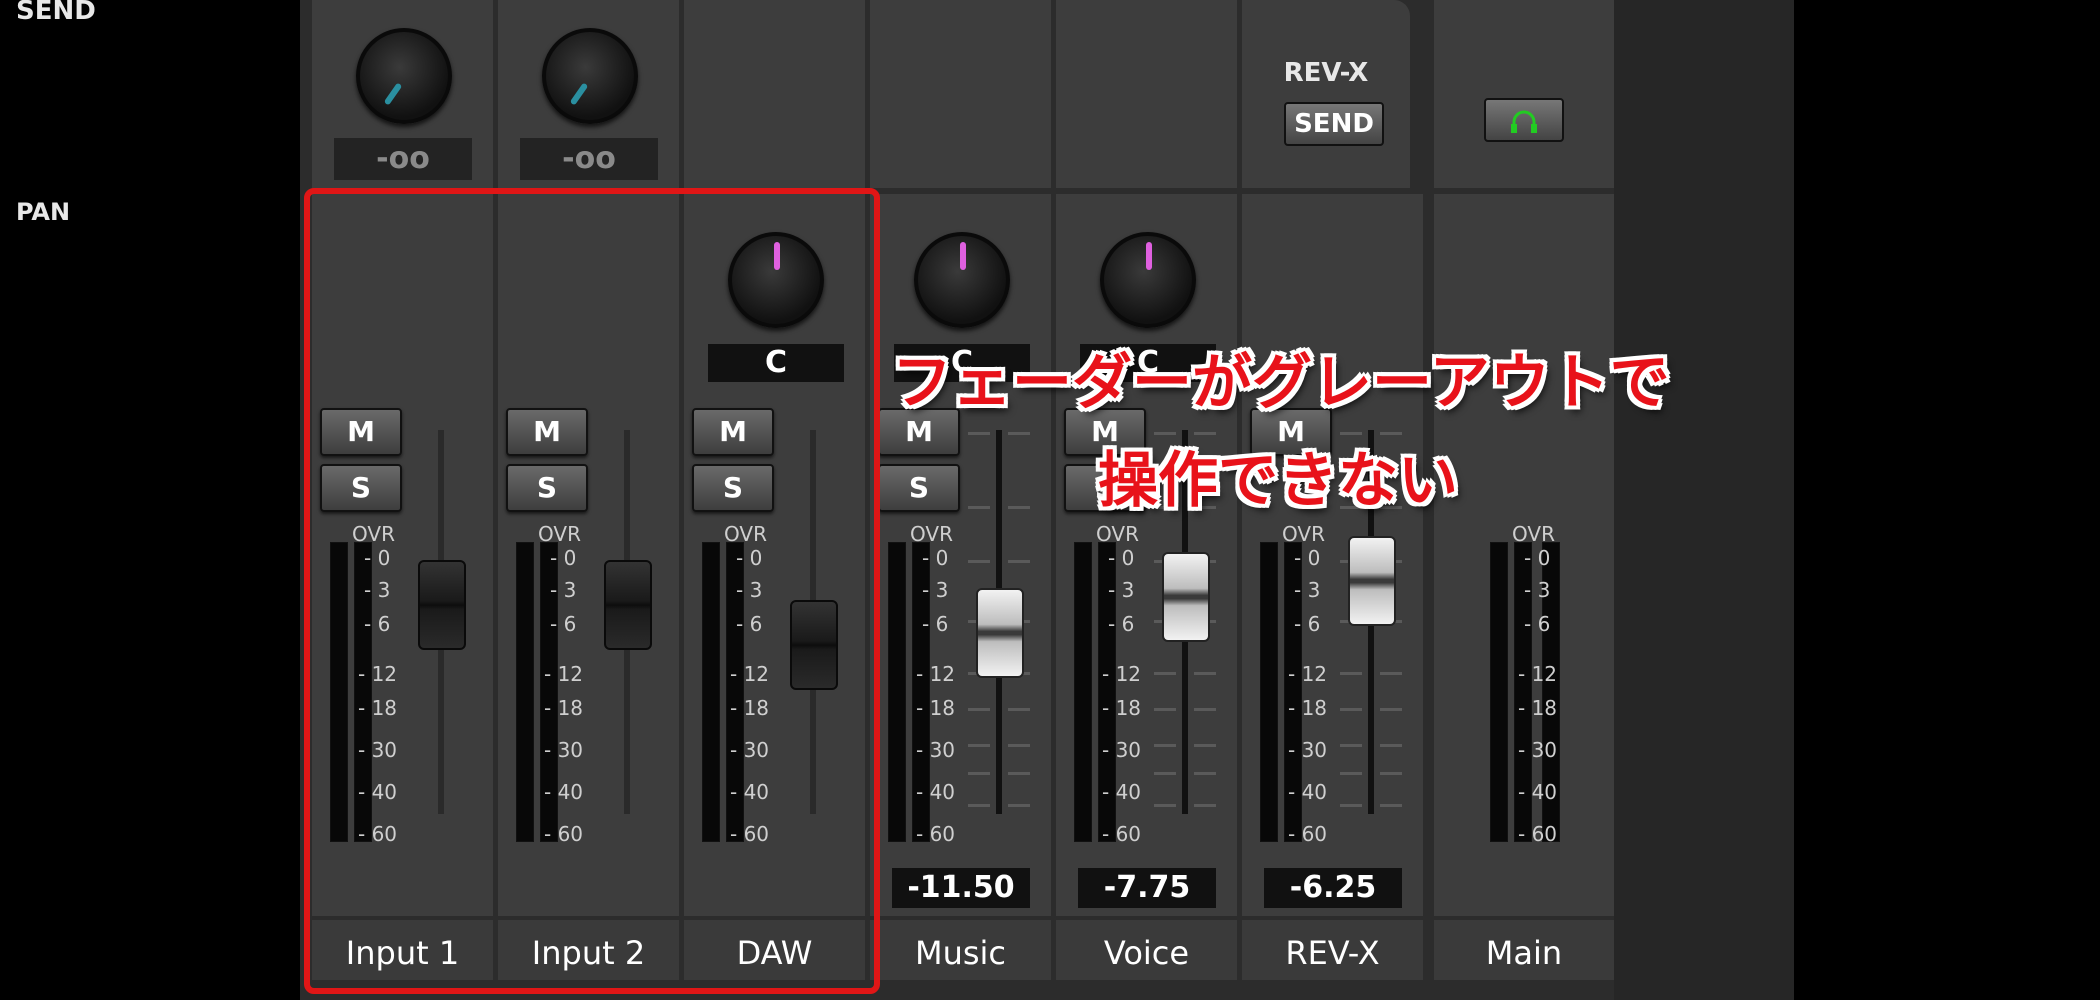 This screenshot has width=2100, height=1000. What do you see at coordinates (774, 94) in the screenshot?
I see `send-panel-daw` at bounding box center [774, 94].